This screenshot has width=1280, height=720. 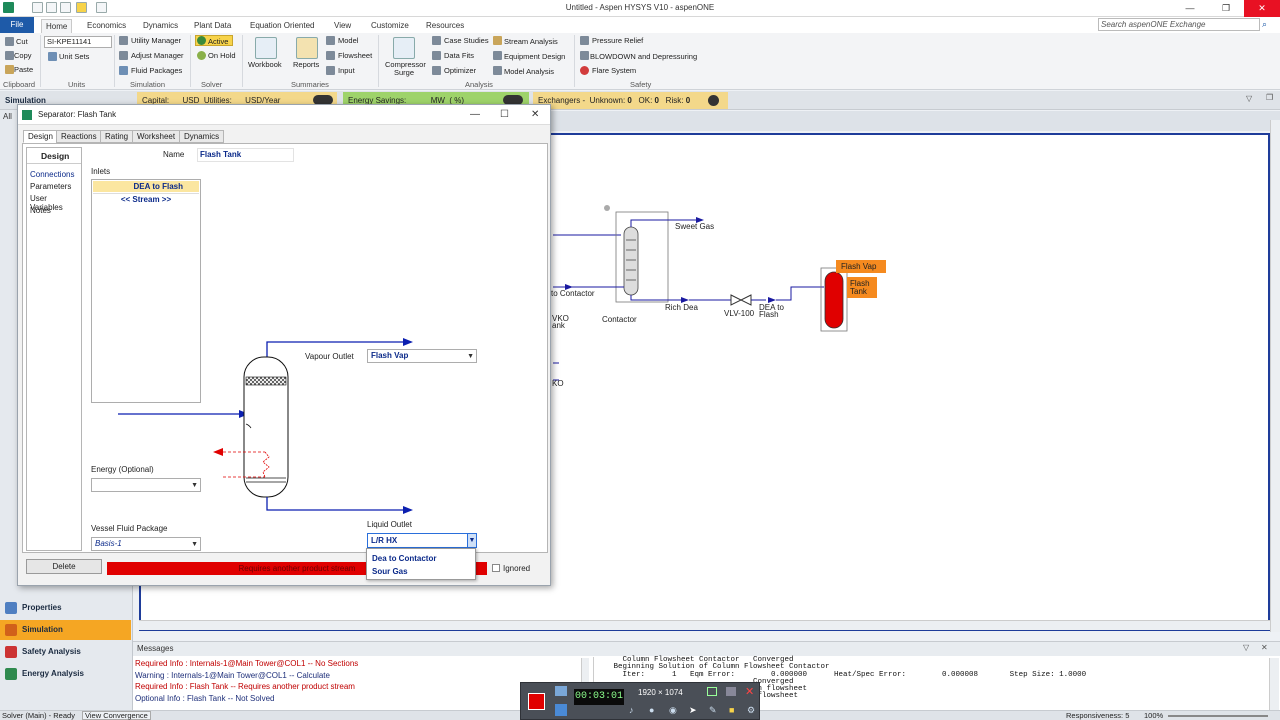 I want to click on valve-icon, so click(x=736, y=300).